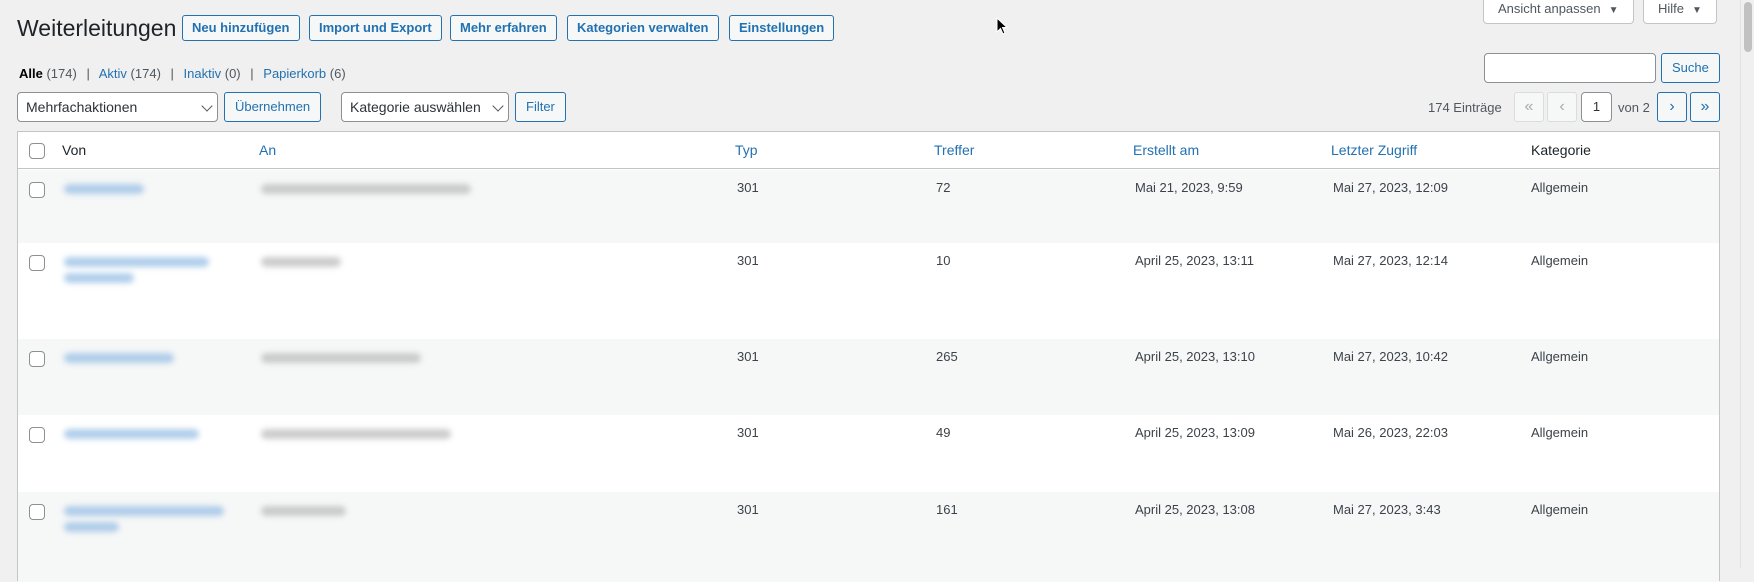 The width and height of the screenshot is (1754, 582). What do you see at coordinates (1390, 356) in the screenshot?
I see `row-last-access: Mai 27, 2023, 10:42` at bounding box center [1390, 356].